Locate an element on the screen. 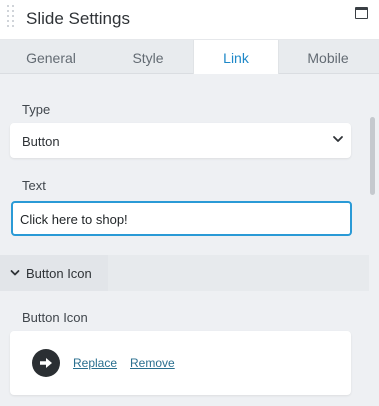  text-label: Text is located at coordinates (34, 185).